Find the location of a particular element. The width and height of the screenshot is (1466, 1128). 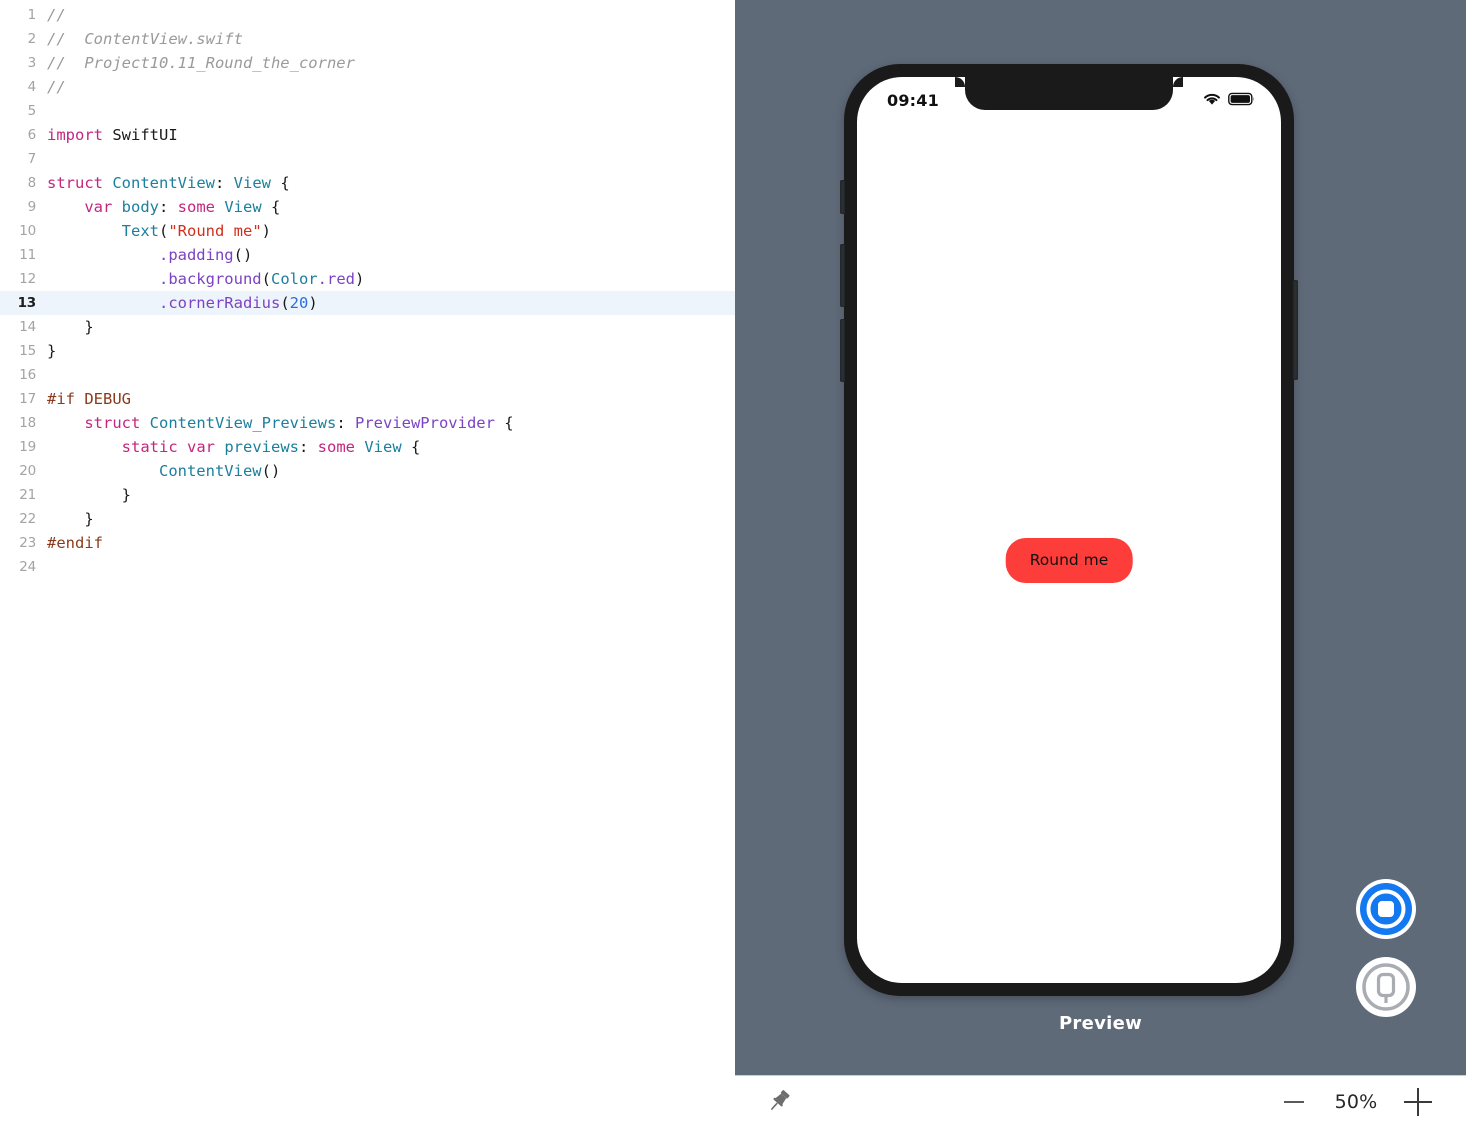

code-text: .cornerRadius(20) is located at coordinates (238, 303).